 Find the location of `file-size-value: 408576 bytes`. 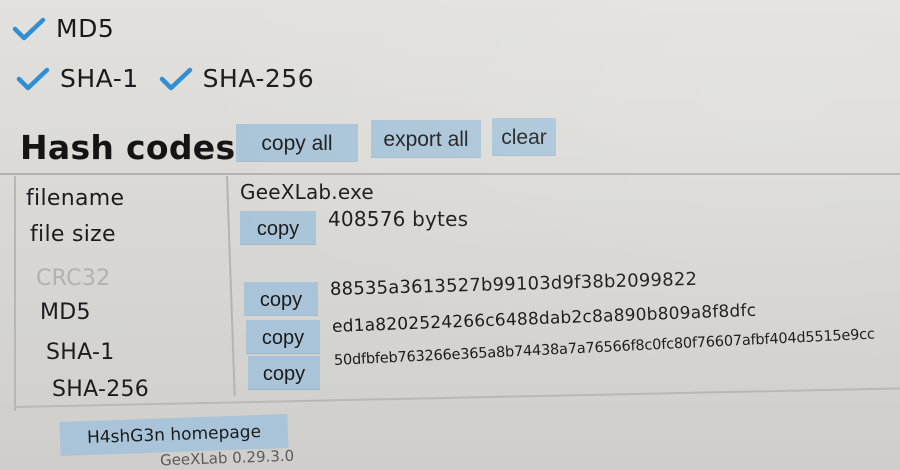

file-size-value: 408576 bytes is located at coordinates (398, 219).